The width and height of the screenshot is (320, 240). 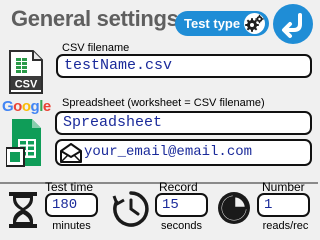 I want to click on spreadsheet-label: Spreadsheet (worksheet = CSV filename), so click(x=163, y=103).